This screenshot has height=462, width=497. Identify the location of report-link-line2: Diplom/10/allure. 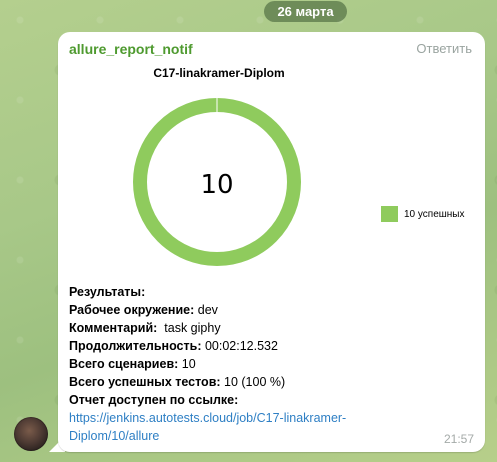
(271, 436).